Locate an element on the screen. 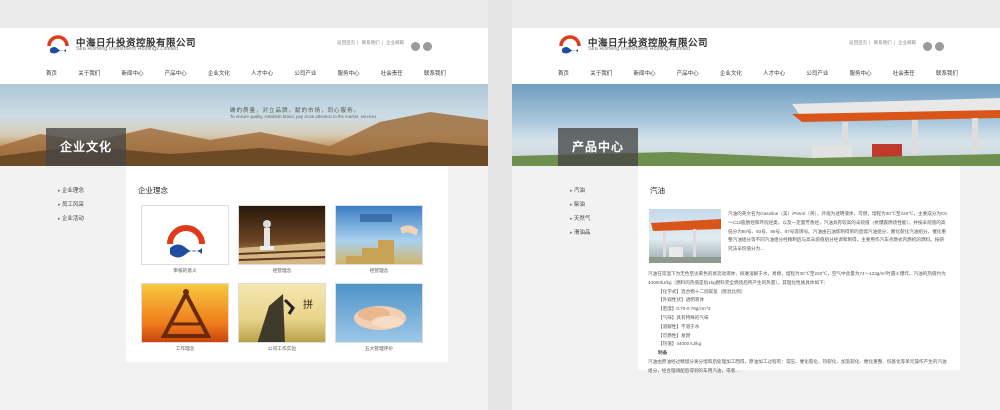  spec-line: 【密度】0.70-0.78g/cm^3 is located at coordinates (684, 309).